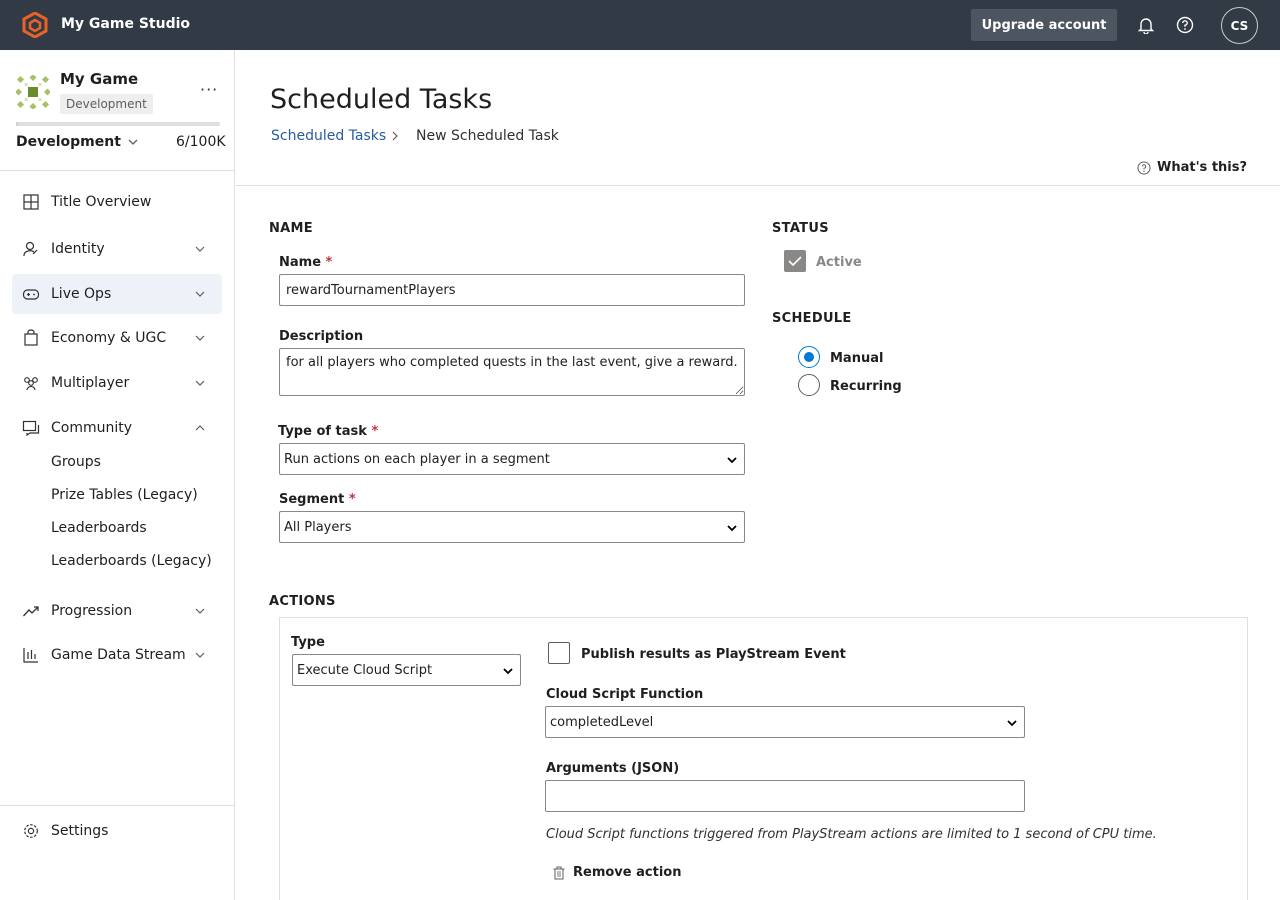 The height and width of the screenshot is (900, 1280). I want to click on action-type-select: Execute Cloud Script, so click(406, 670).